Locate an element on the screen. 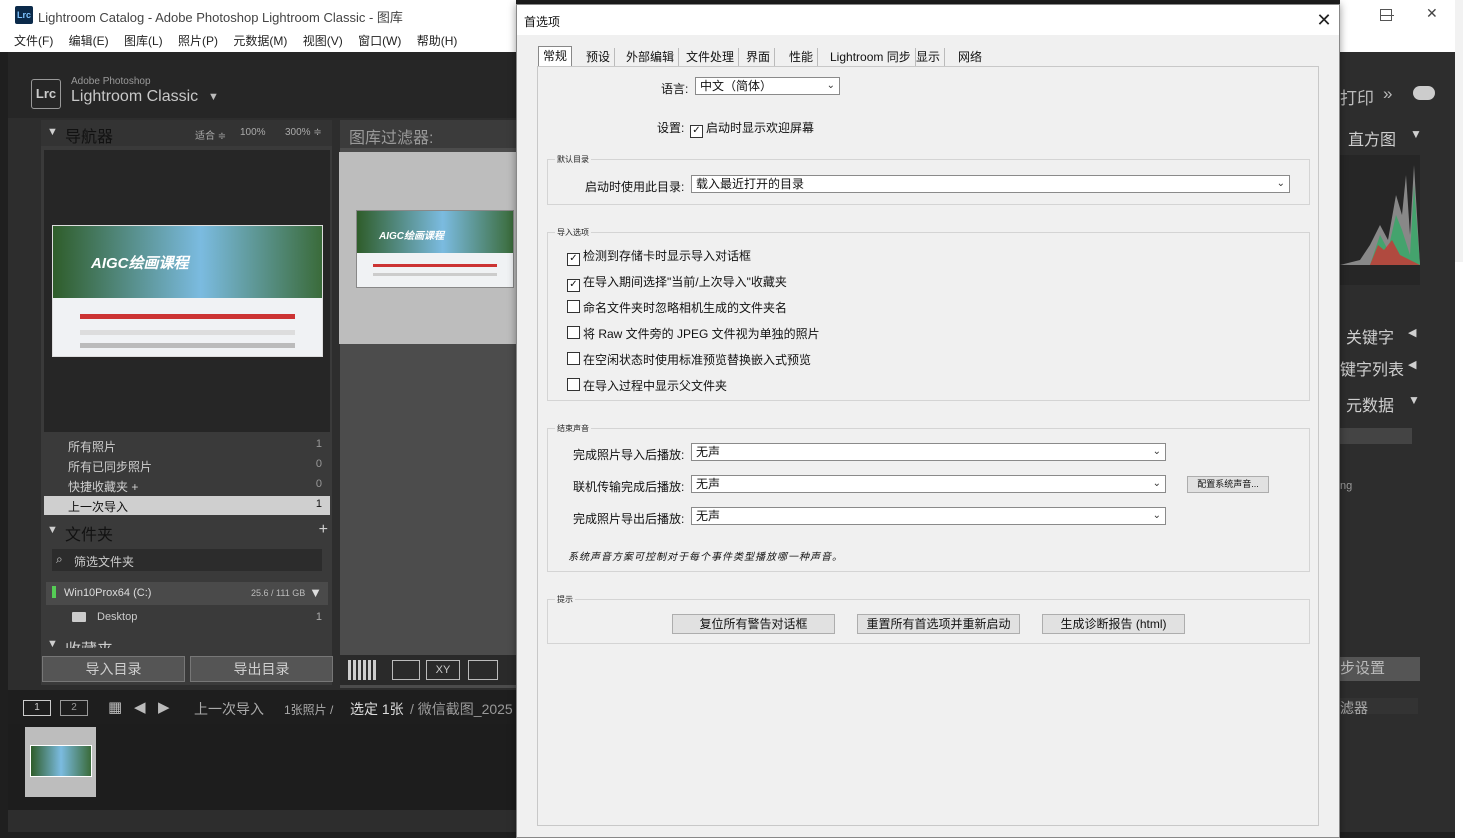  tab-external-editing: 外部编辑 is located at coordinates (651, 57).